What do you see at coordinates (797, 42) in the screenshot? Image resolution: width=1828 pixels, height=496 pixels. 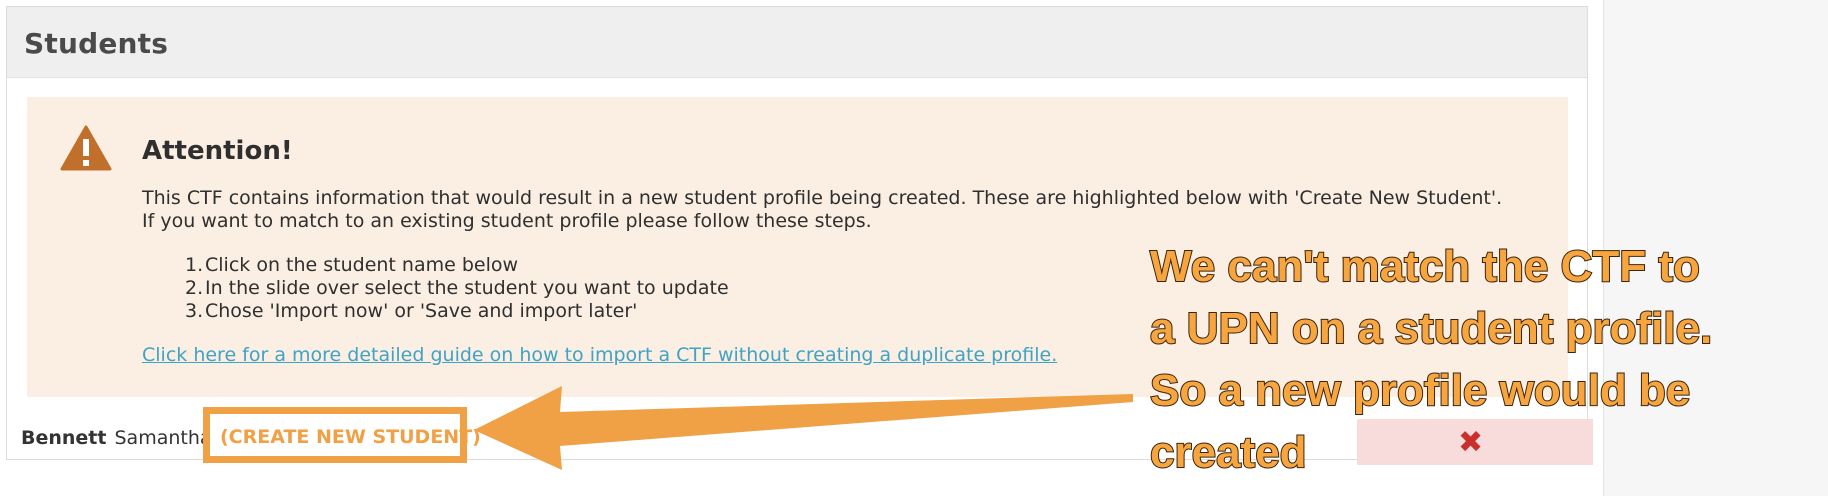 I see `panel-header: Students` at bounding box center [797, 42].